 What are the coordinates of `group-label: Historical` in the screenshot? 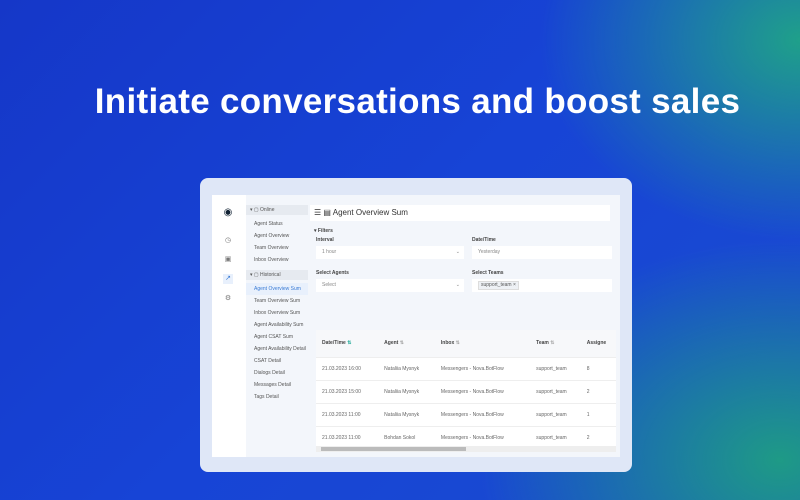 It's located at (270, 275).